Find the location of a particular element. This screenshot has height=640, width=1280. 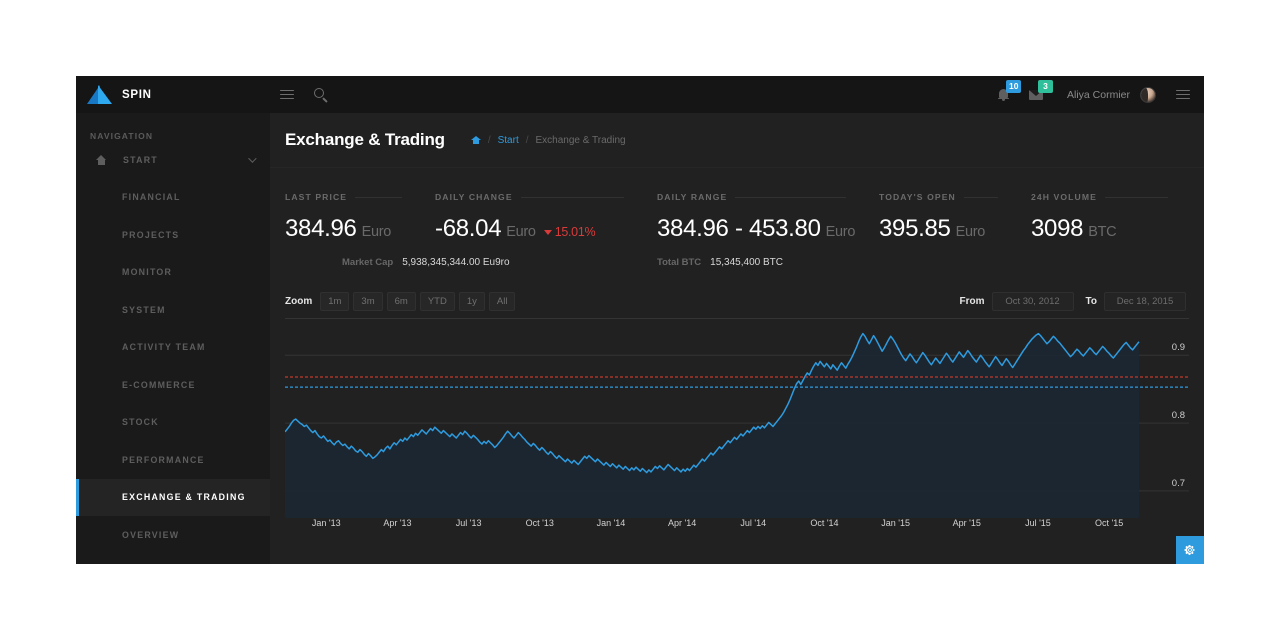

chevron-down-icon is located at coordinates (252, 158).